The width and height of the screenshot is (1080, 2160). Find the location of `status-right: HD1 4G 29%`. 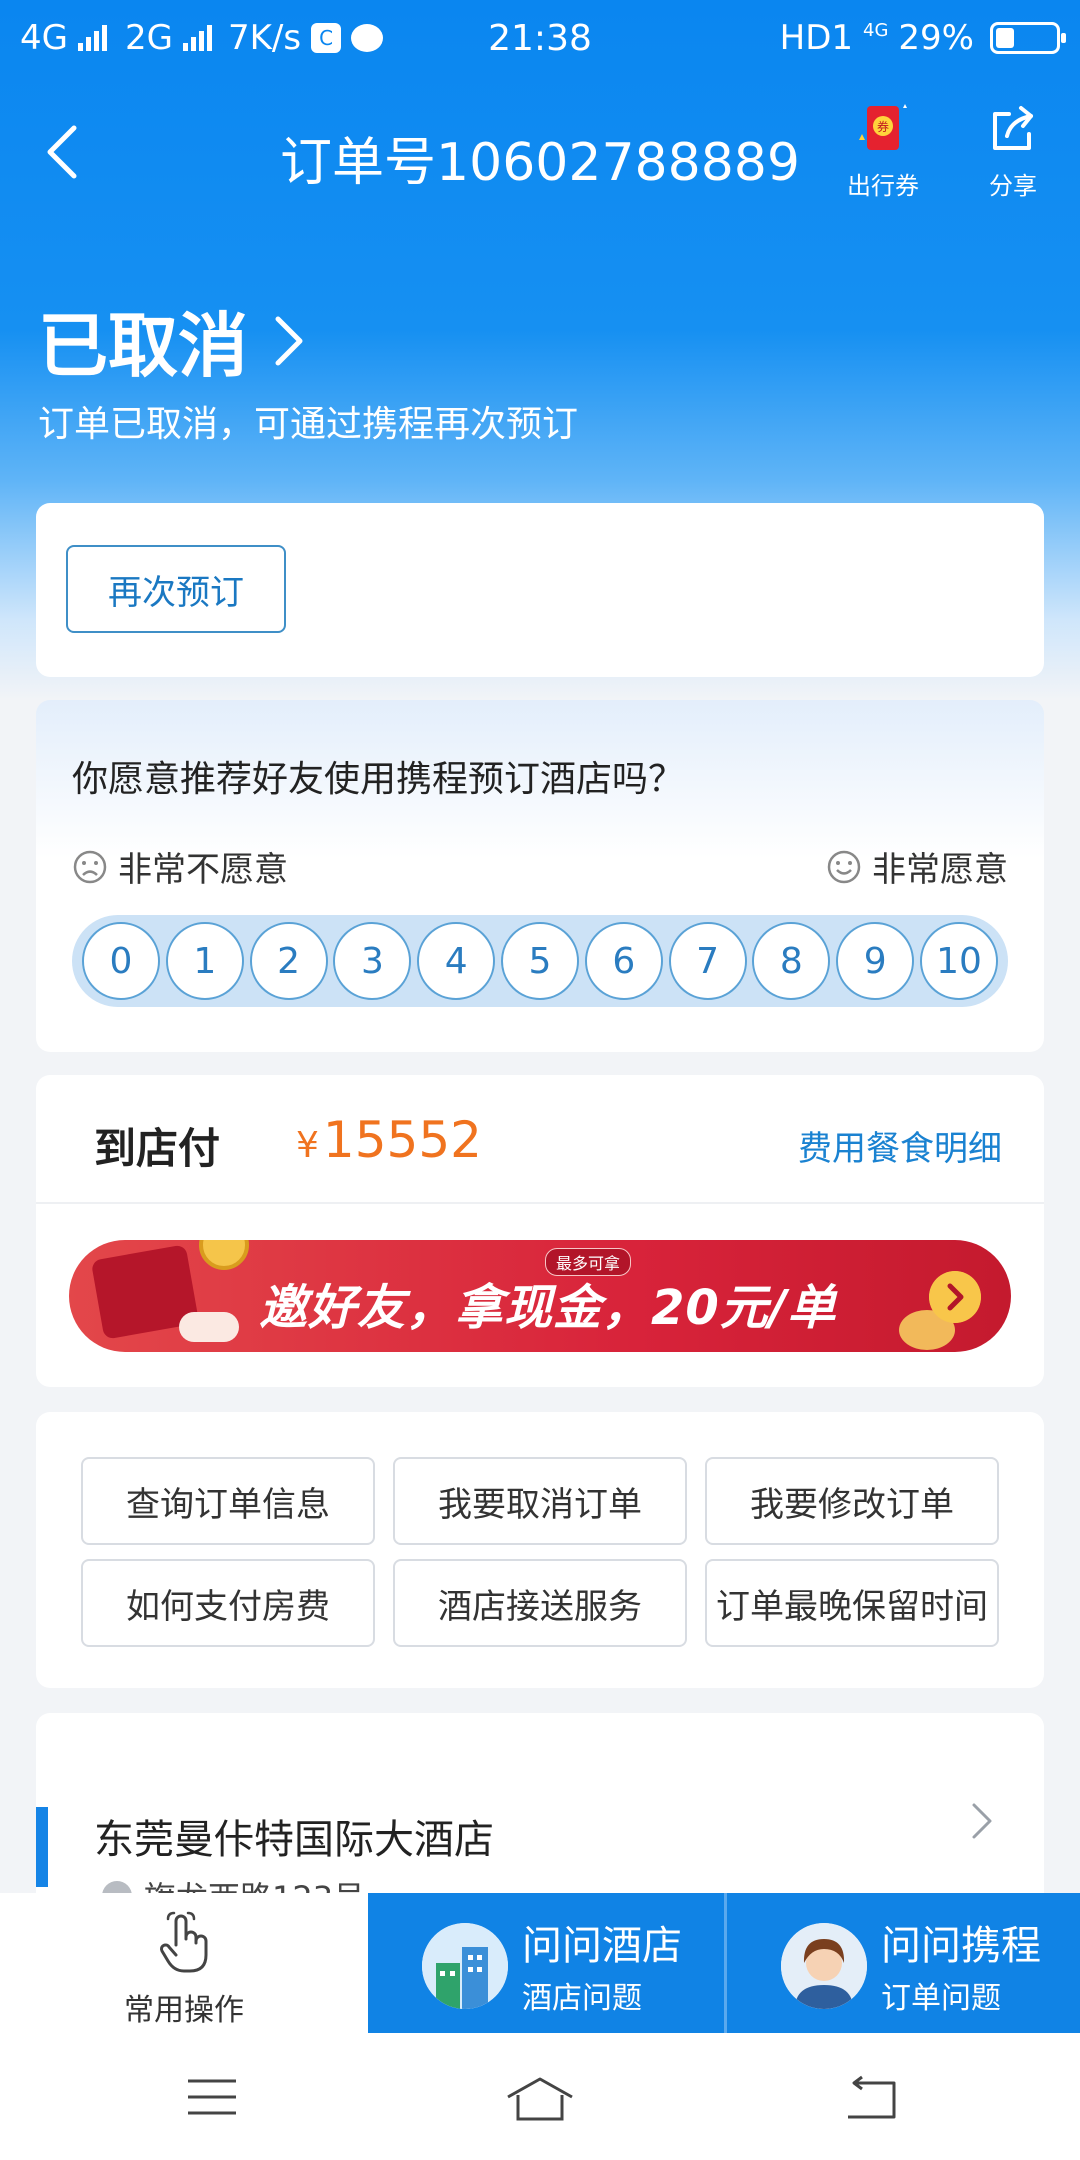

status-right: HD1 4G 29% is located at coordinates (922, 38).